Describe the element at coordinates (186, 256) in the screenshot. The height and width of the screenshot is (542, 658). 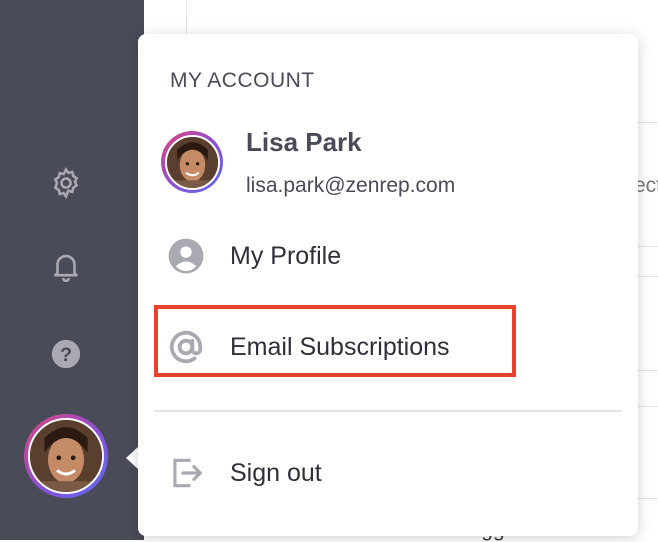
I see `user-circle-icon` at that location.